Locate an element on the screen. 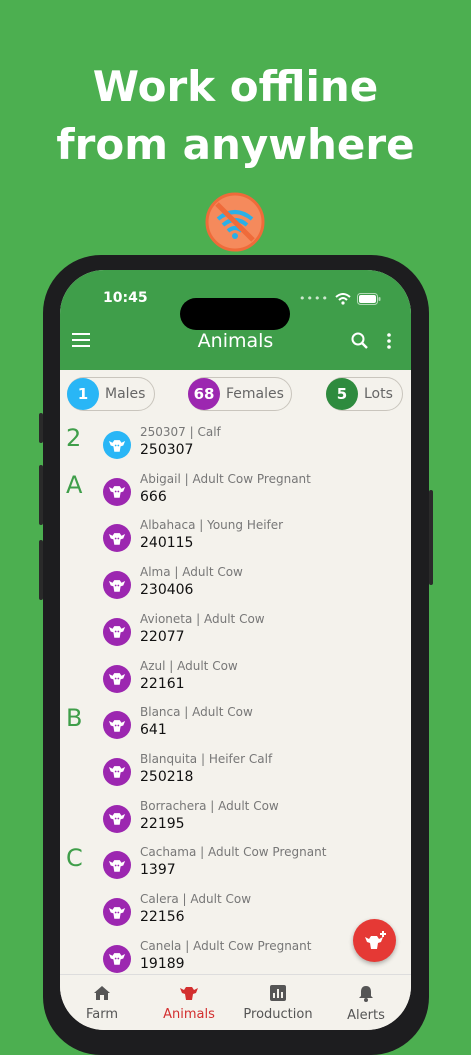  list-item: 2 250307 | Calf 250307 is located at coordinates (235, 443).